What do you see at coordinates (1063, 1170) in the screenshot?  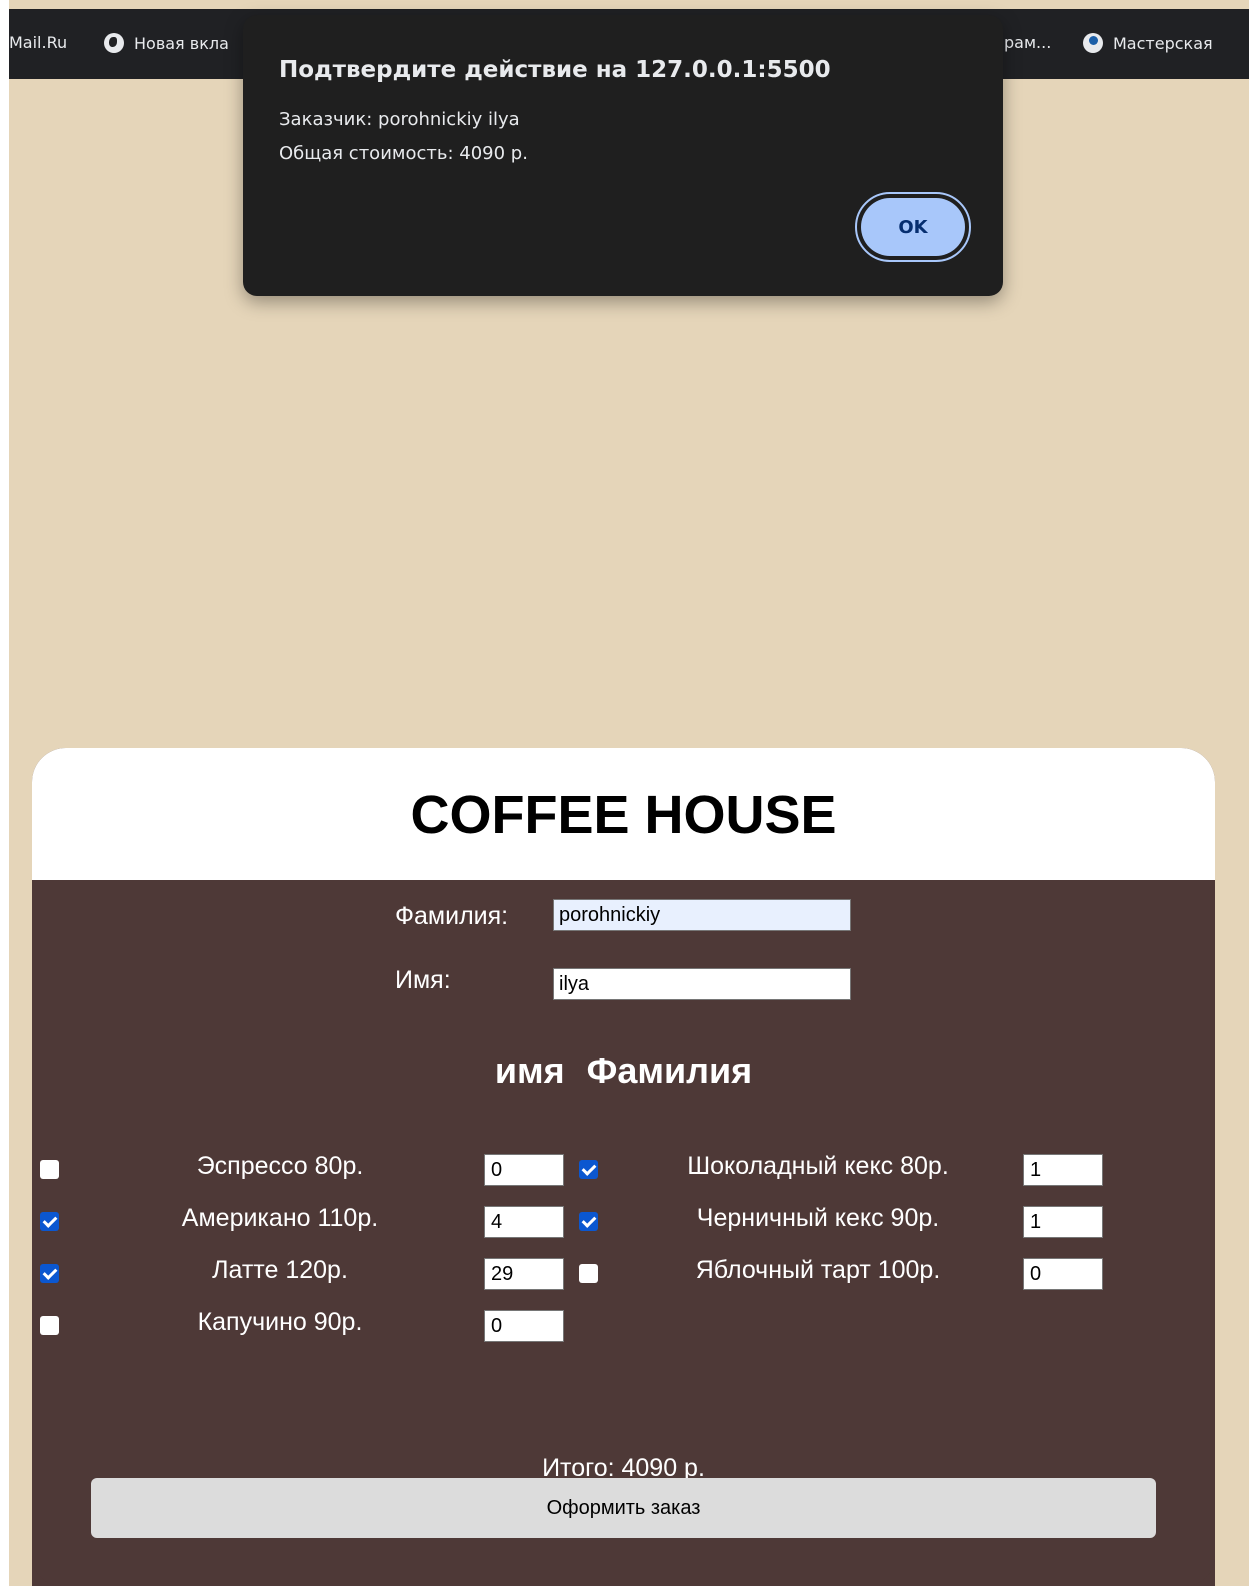 I see `chocolate-muffin-qty-input` at bounding box center [1063, 1170].